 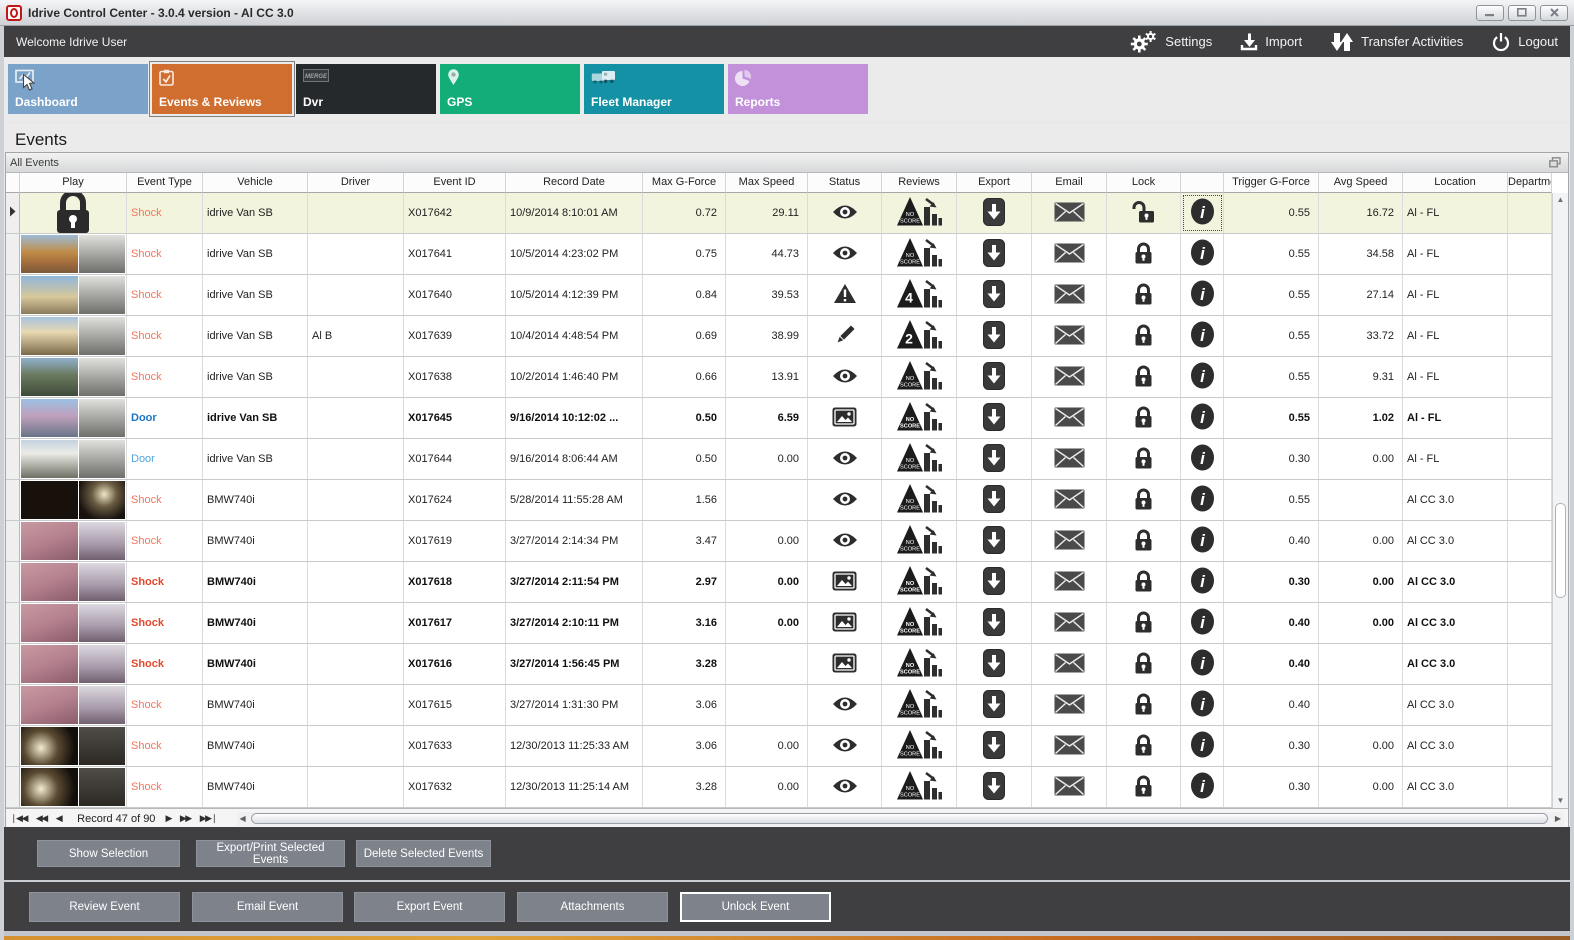 I want to click on tile-events-reviews: Events & Reviews, so click(x=222, y=89).